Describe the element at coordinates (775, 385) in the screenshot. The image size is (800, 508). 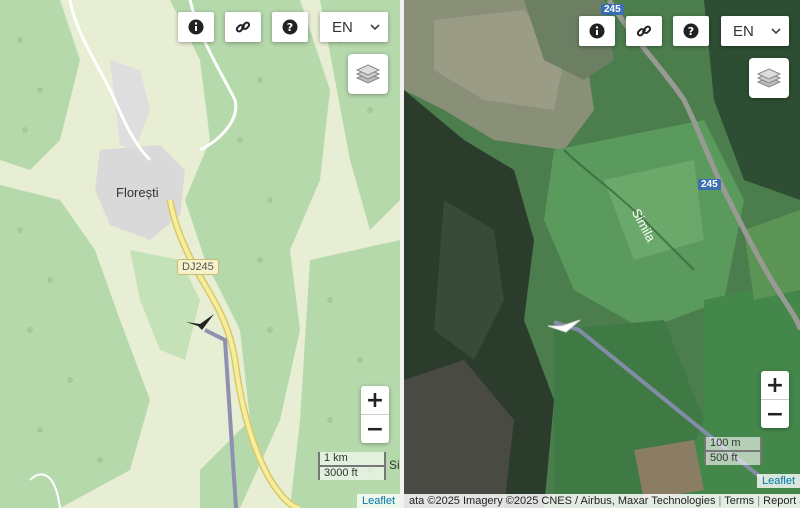
I see `zoom-in-button-right: +` at that location.